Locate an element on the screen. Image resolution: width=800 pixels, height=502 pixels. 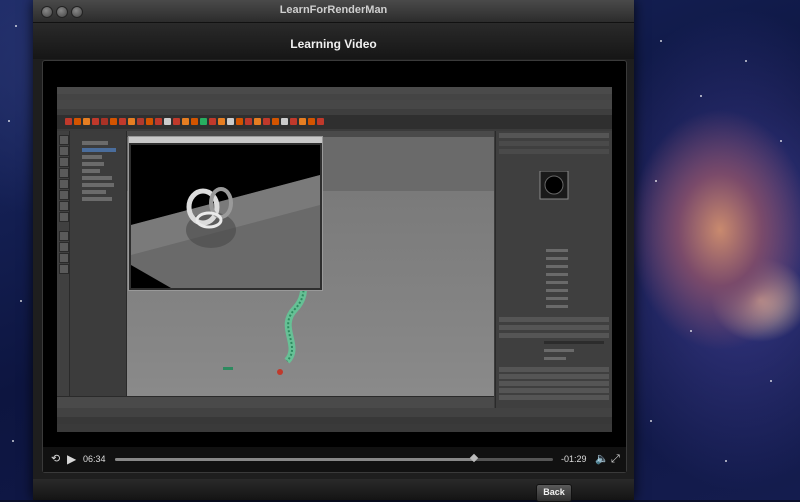
render-scene-graphic is located at coordinates (225, 231).